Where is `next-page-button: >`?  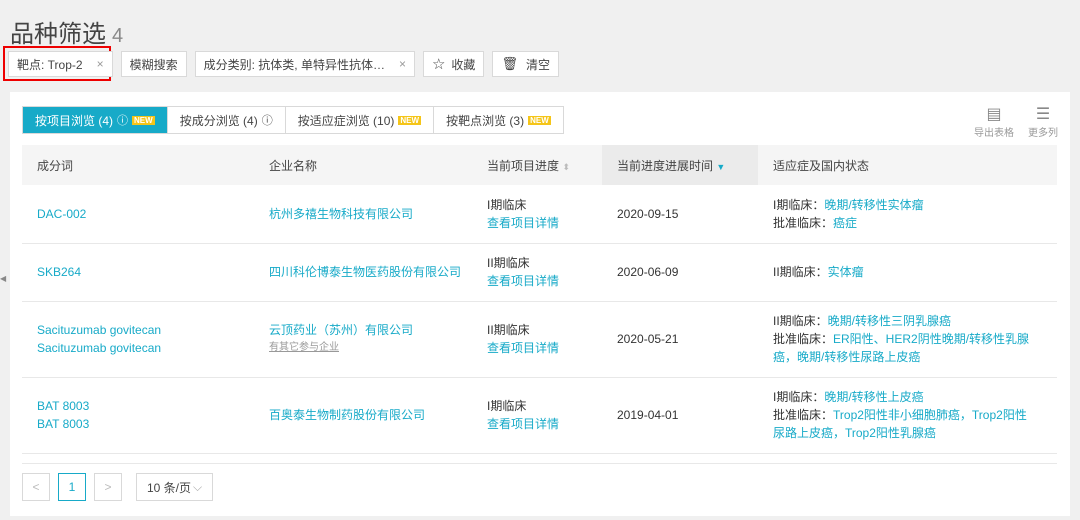
next-page-button: > is located at coordinates (108, 487).